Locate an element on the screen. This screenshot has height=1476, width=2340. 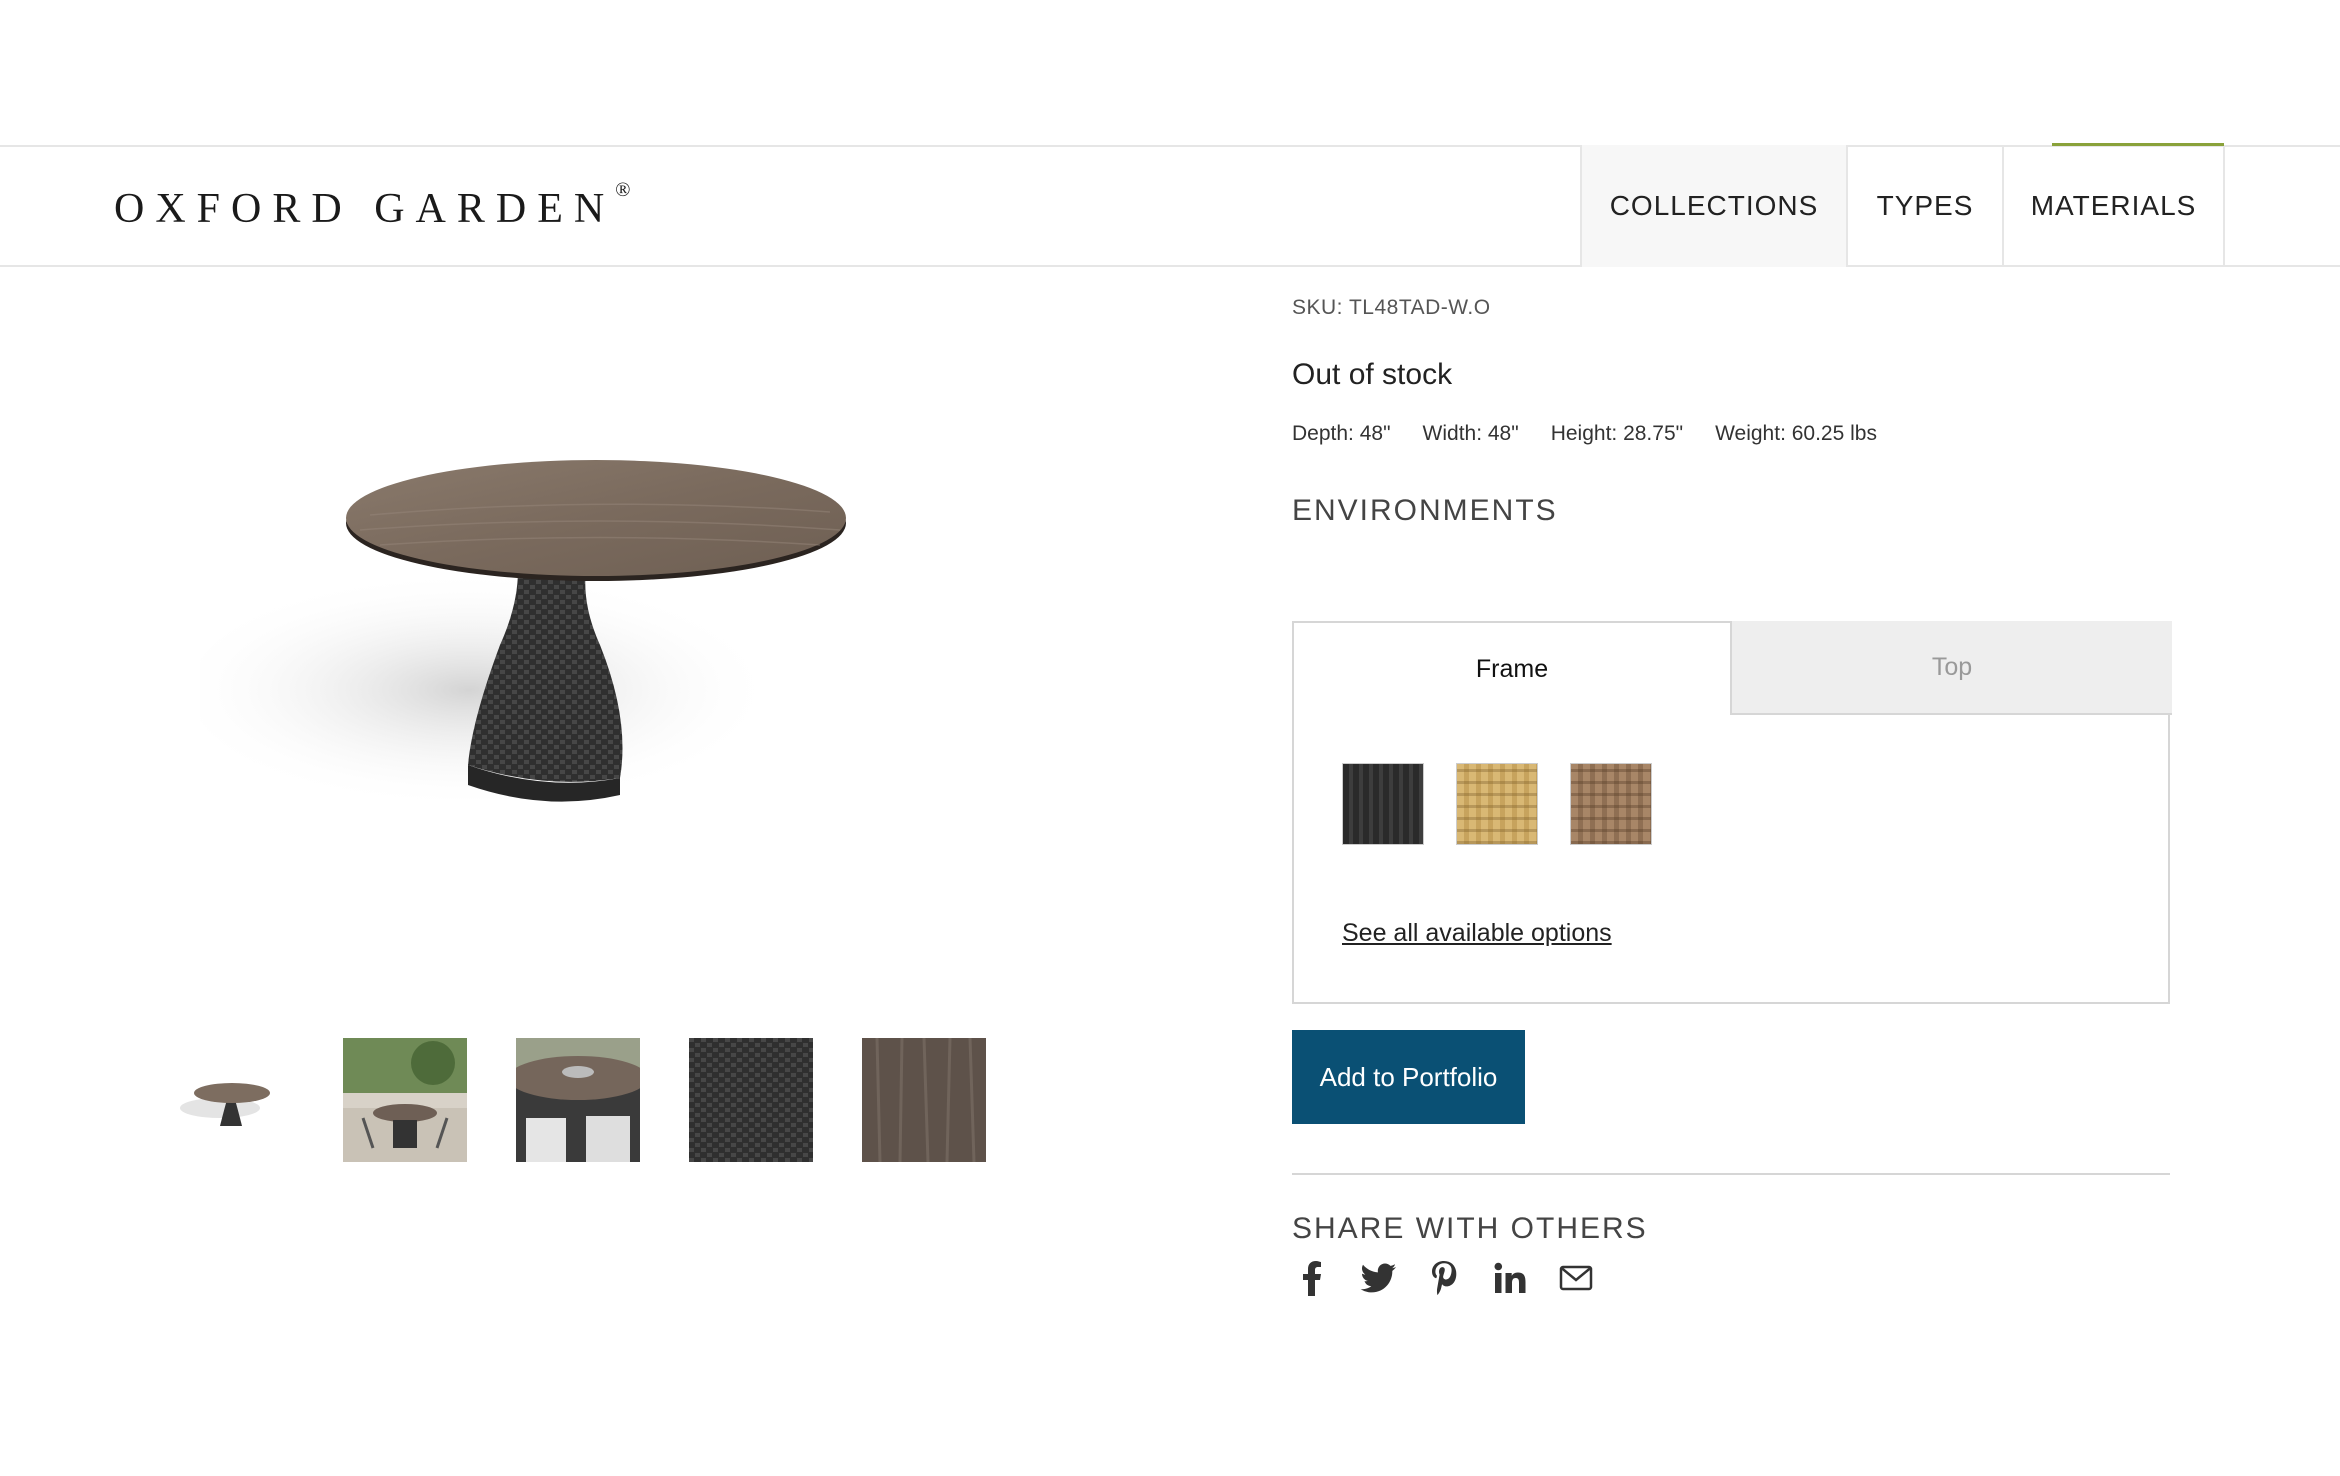
brown-wicker-swatch is located at coordinates (1611, 804).